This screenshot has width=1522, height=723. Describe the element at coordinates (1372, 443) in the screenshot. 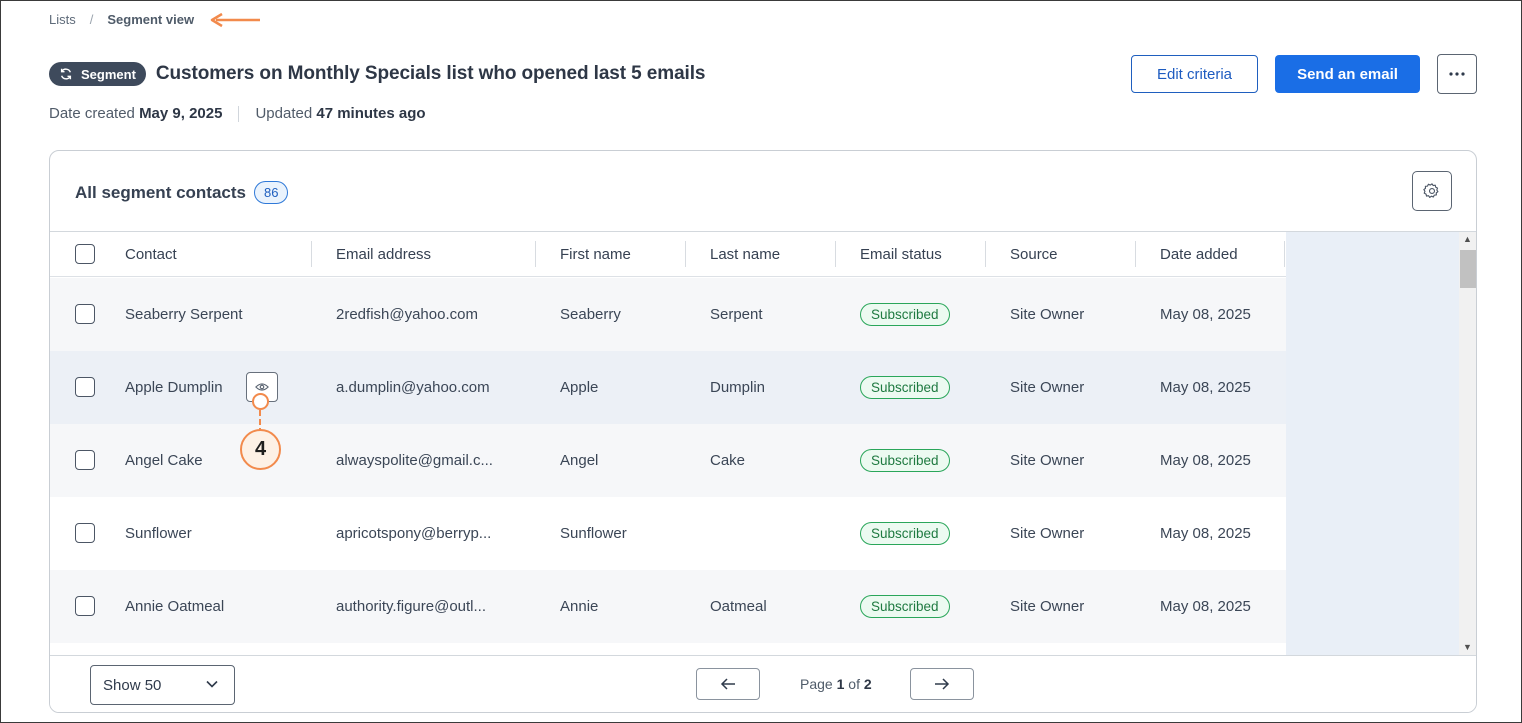

I see `table-overflow-area` at that location.